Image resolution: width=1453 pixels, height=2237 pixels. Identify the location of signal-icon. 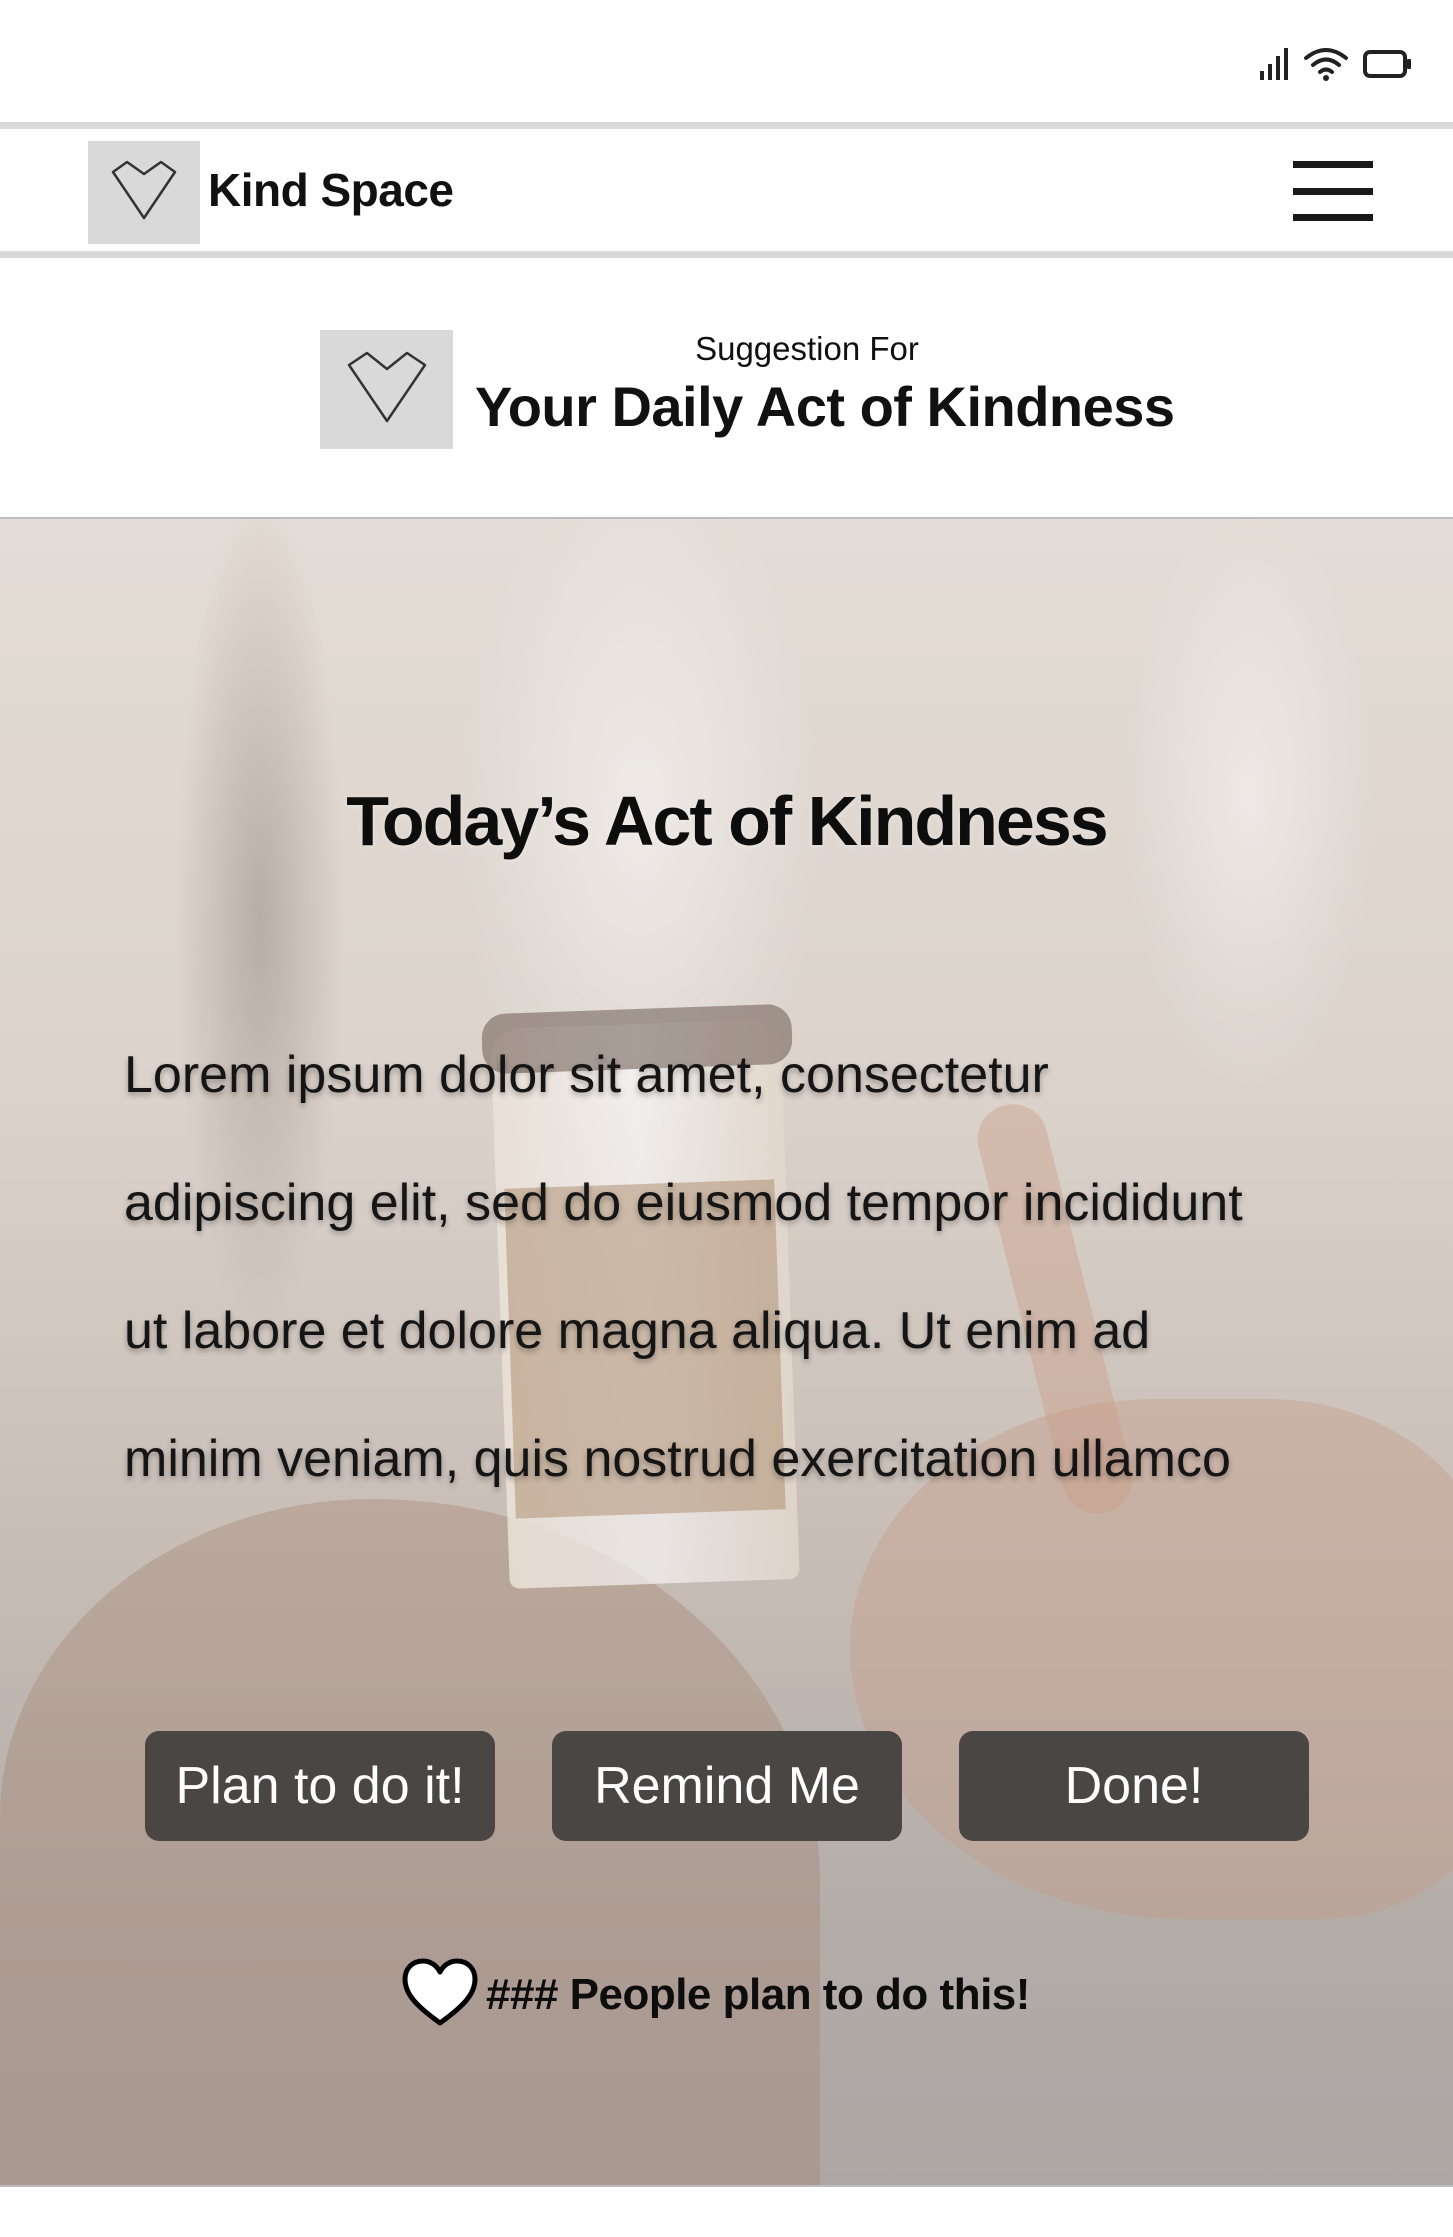
(1274, 66).